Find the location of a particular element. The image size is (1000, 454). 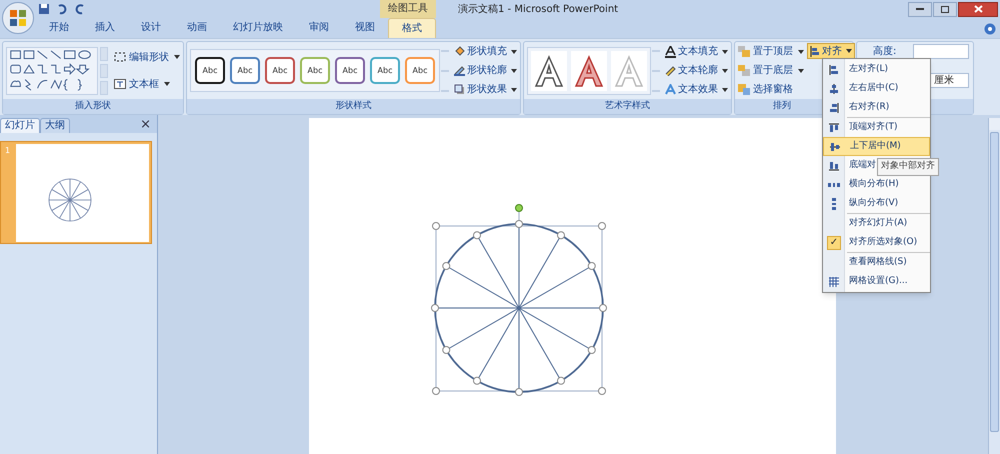

bring-front-icon is located at coordinates (744, 51).